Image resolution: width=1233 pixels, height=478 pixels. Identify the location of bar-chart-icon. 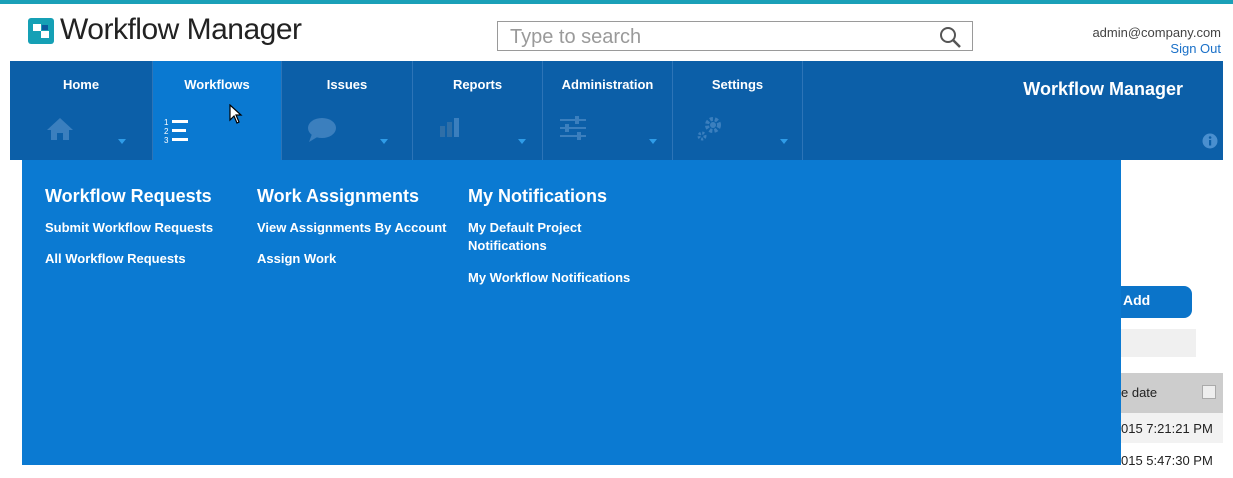
(451, 129).